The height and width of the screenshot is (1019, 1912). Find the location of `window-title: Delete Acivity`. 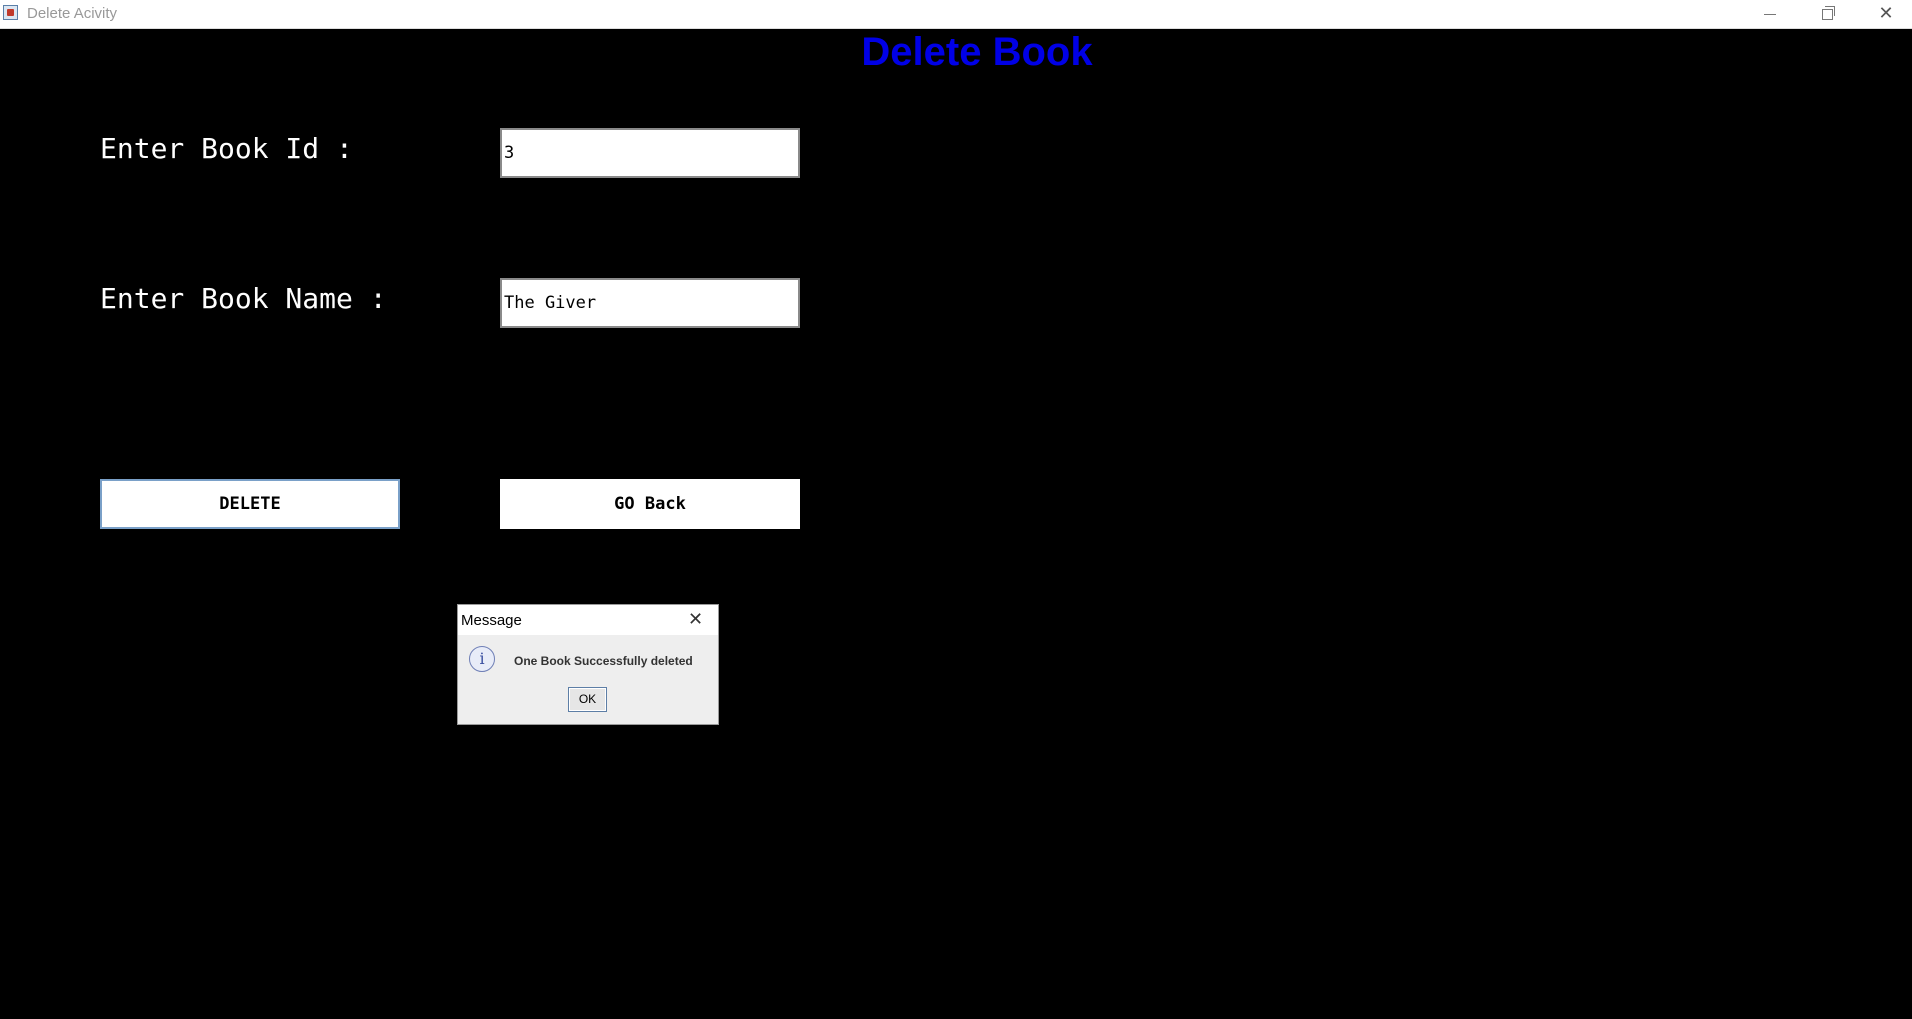

window-title: Delete Acivity is located at coordinates (72, 13).